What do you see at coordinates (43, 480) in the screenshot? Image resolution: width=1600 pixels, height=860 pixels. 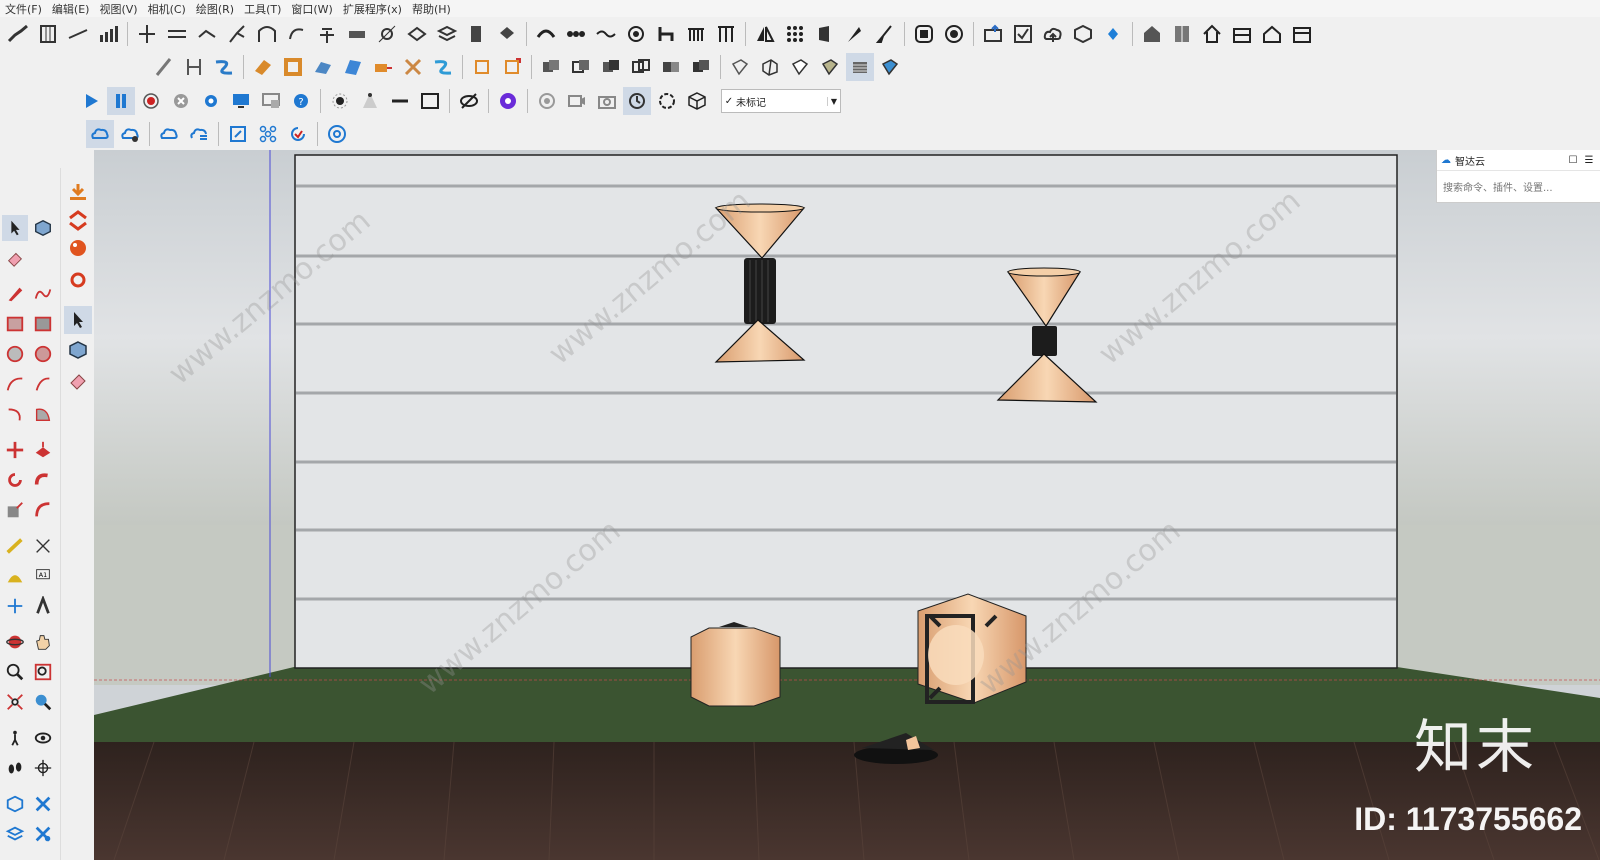 I see `followme-icon` at bounding box center [43, 480].